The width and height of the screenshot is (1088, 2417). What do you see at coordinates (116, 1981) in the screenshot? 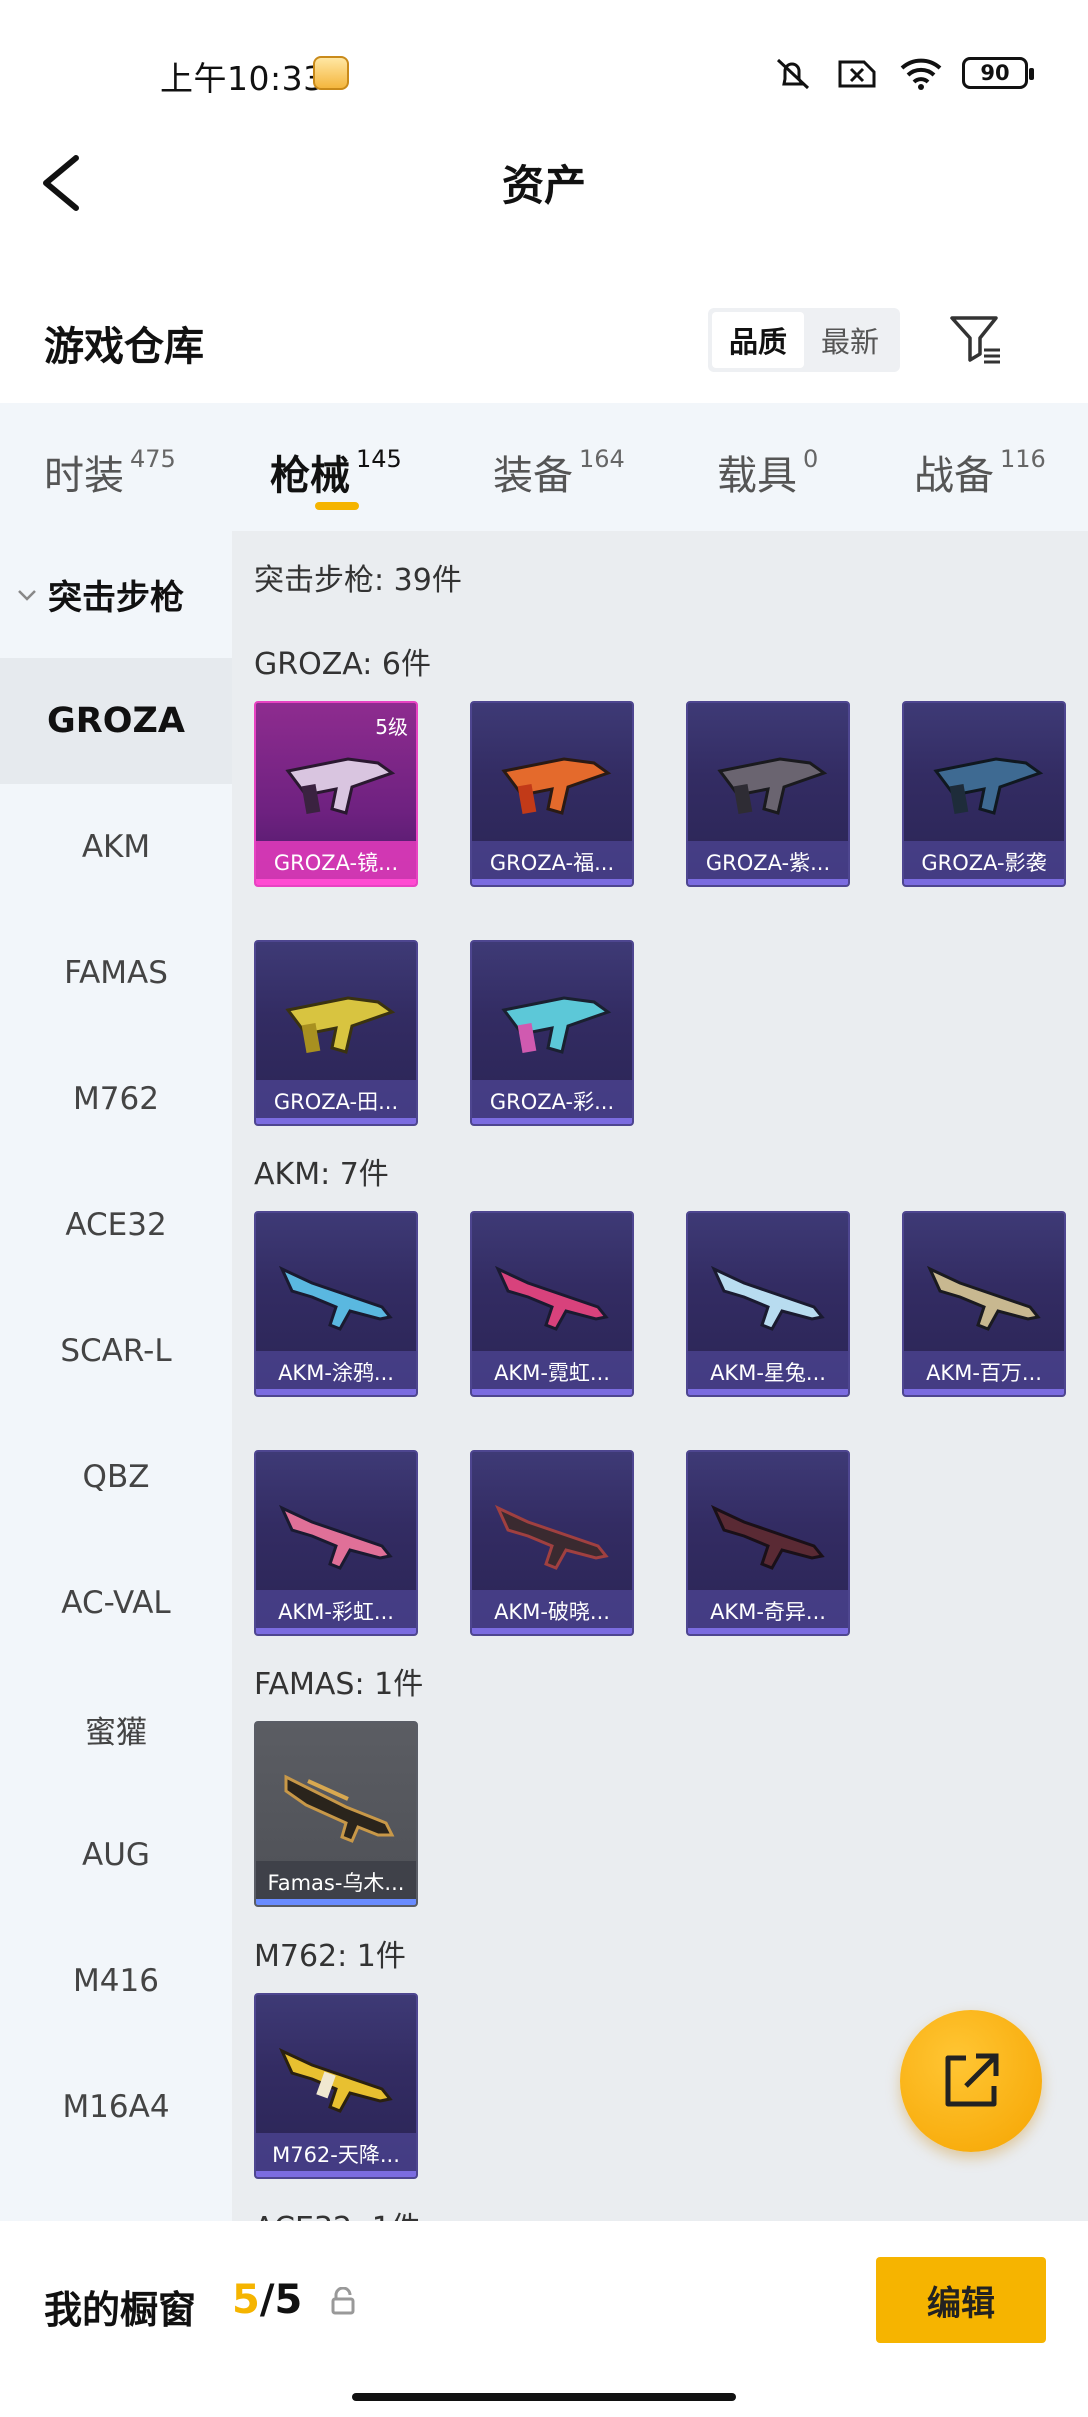
I see `sidebar-item-m416: M416` at bounding box center [116, 1981].